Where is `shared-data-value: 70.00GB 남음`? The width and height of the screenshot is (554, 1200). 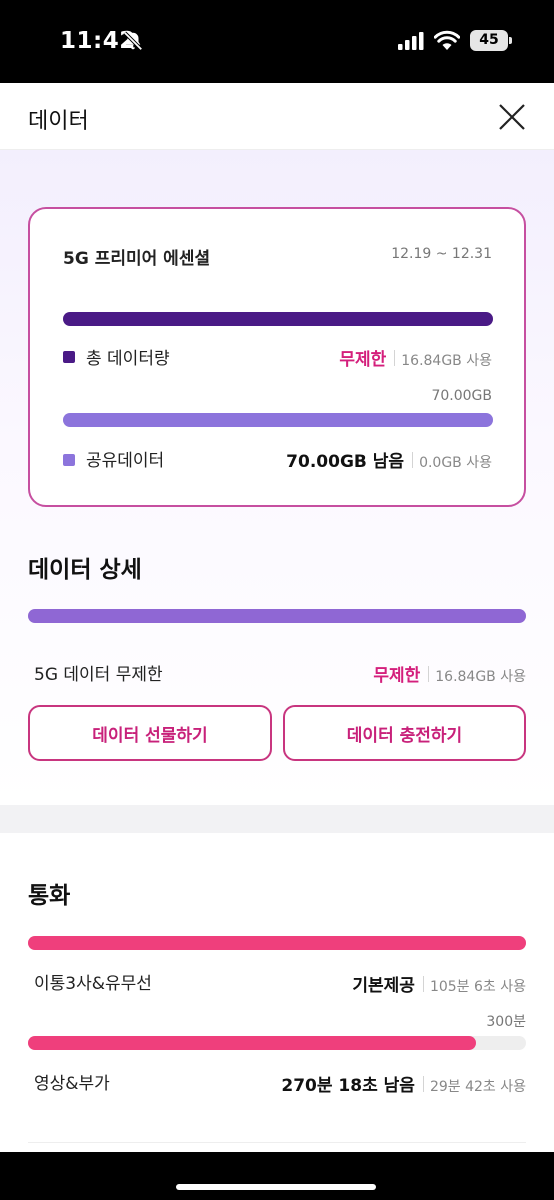
shared-data-value: 70.00GB 남음 is located at coordinates (345, 462).